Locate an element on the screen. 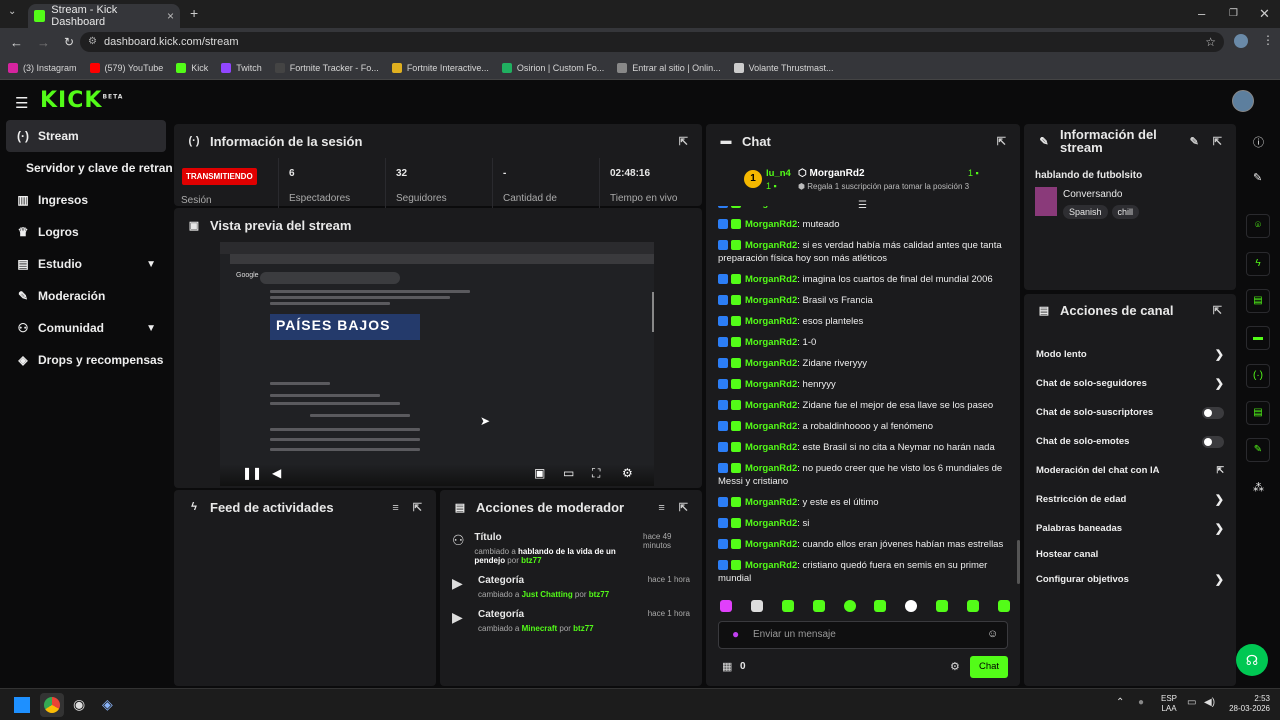 Image resolution: width=1280 pixels, height=720 pixels. obs-taskbar-icon: ◉ is located at coordinates (79, 704).